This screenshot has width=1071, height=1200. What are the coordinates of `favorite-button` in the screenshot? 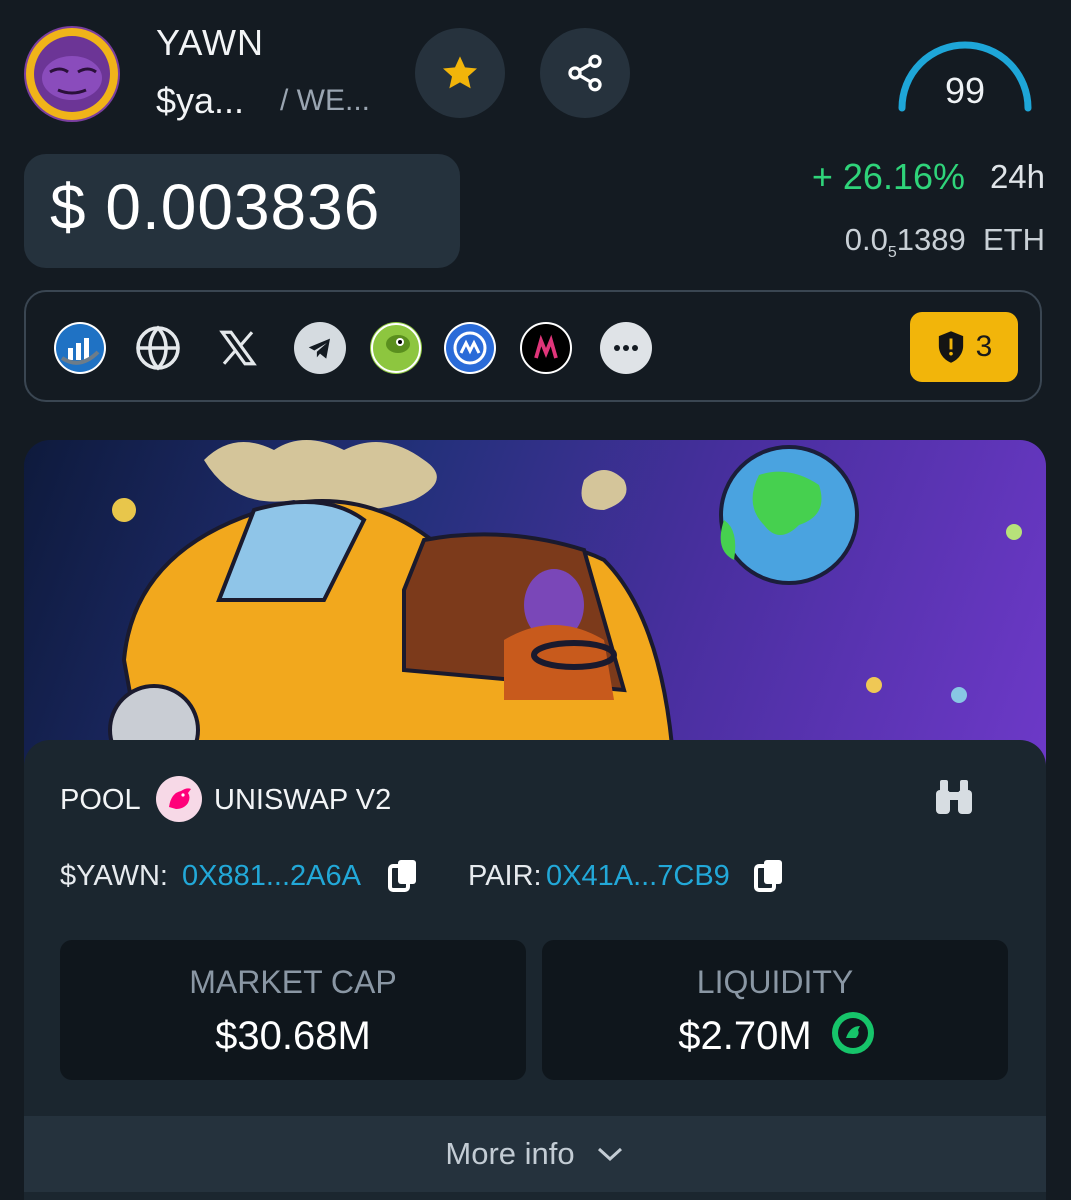 It's located at (460, 73).